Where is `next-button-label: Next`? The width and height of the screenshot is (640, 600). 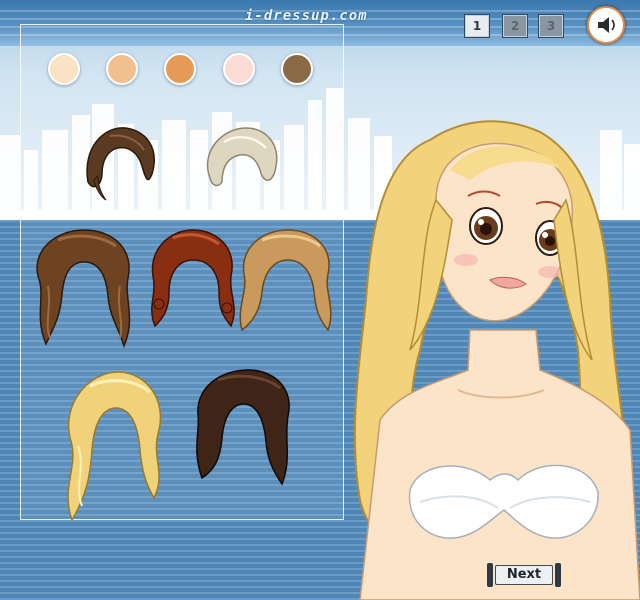 next-button-label: Next is located at coordinates (524, 575).